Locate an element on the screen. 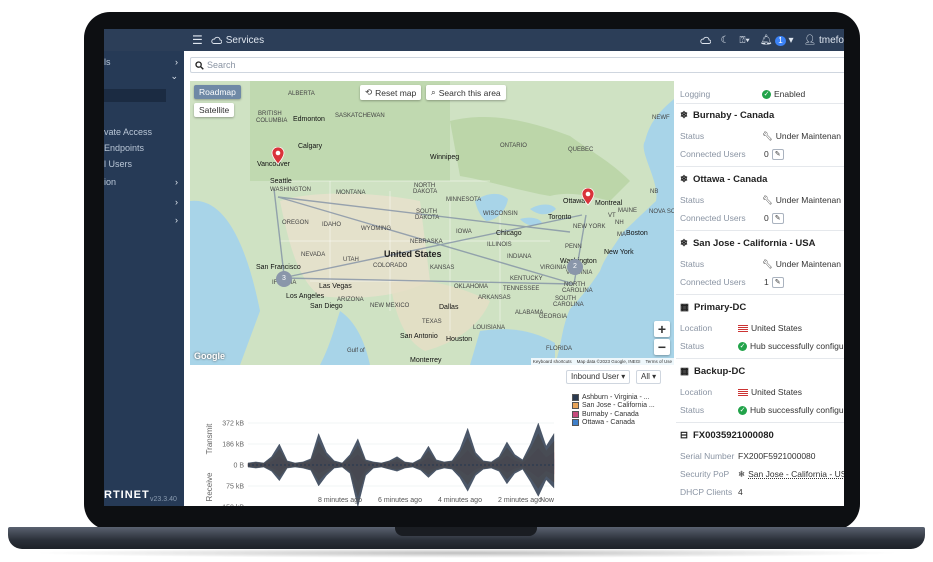 The image size is (933, 562). y-tick-label: 372 kB is located at coordinates (233, 424).